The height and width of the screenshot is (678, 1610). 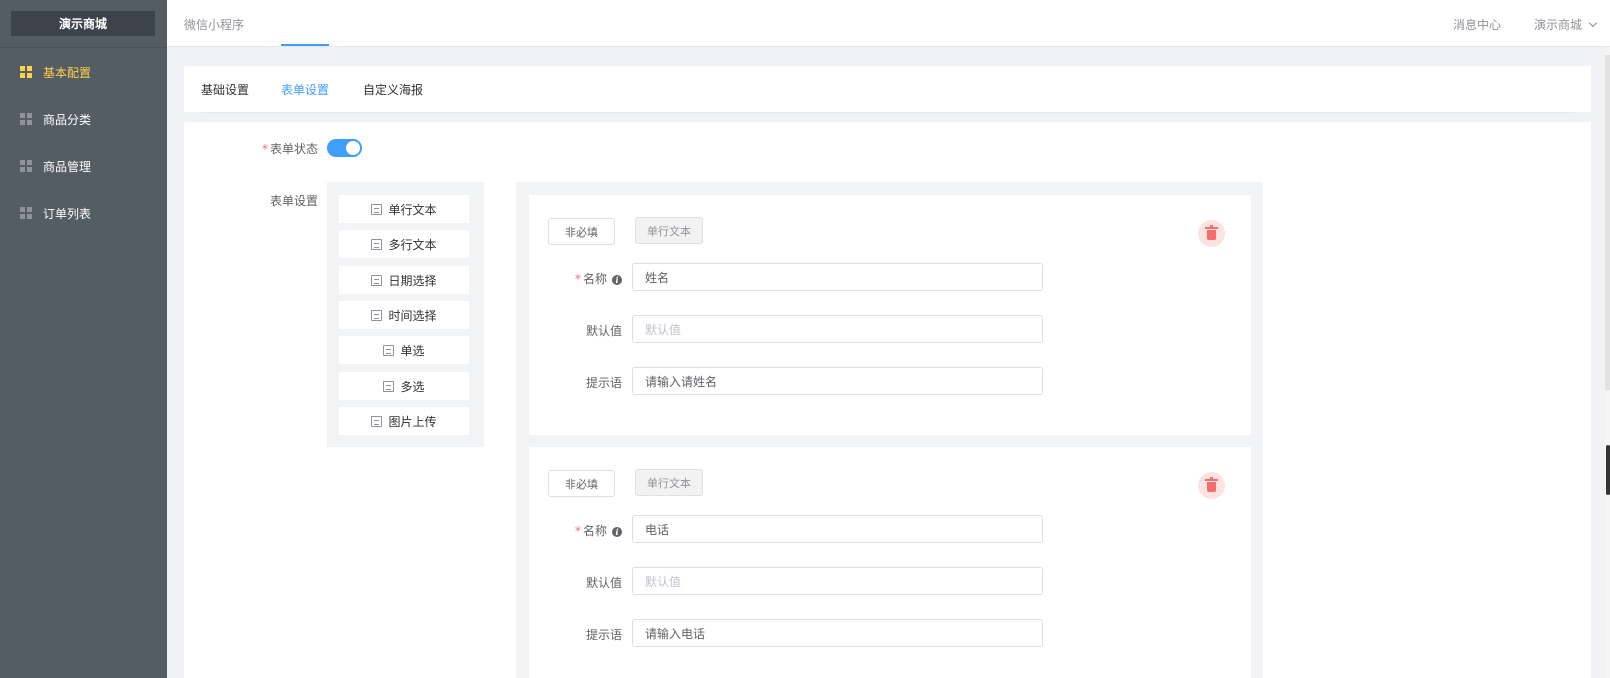 I want to click on field-name-input: 姓名, so click(x=837, y=277).